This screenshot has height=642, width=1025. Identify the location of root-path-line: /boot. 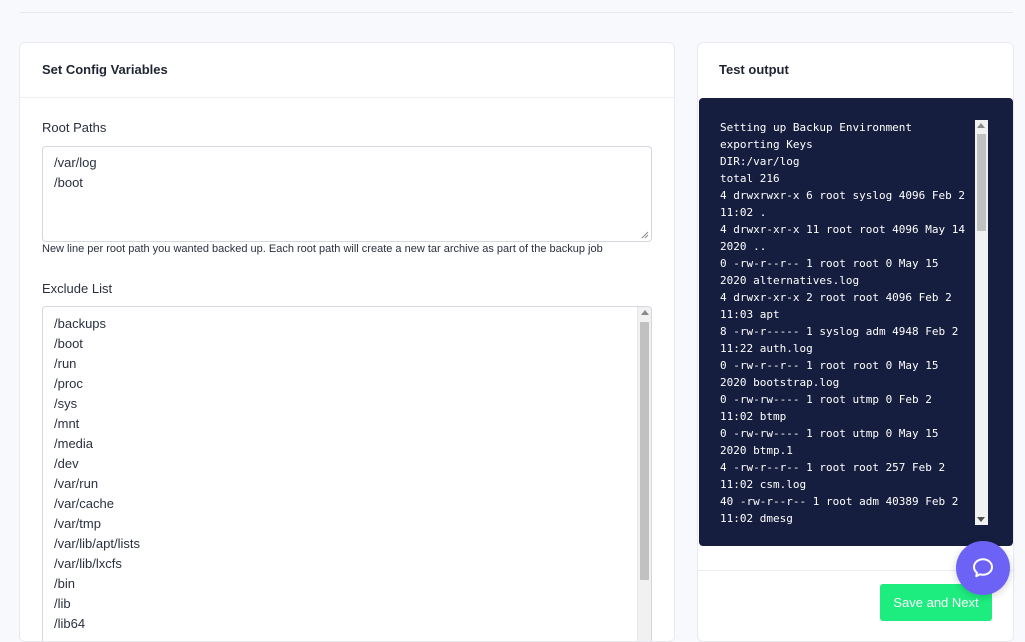
(68, 182).